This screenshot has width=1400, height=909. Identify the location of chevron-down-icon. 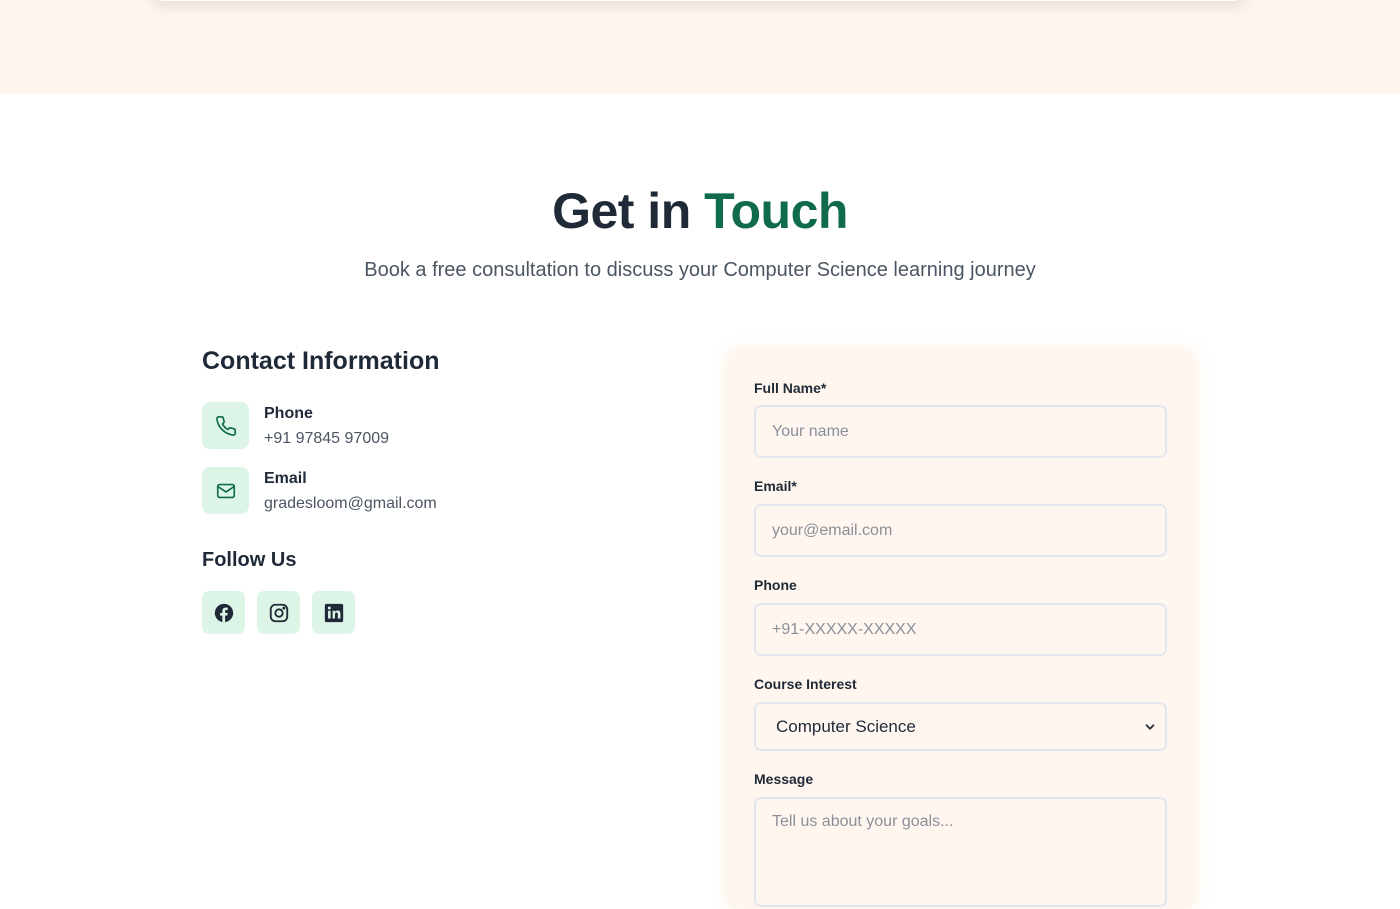
(1150, 726).